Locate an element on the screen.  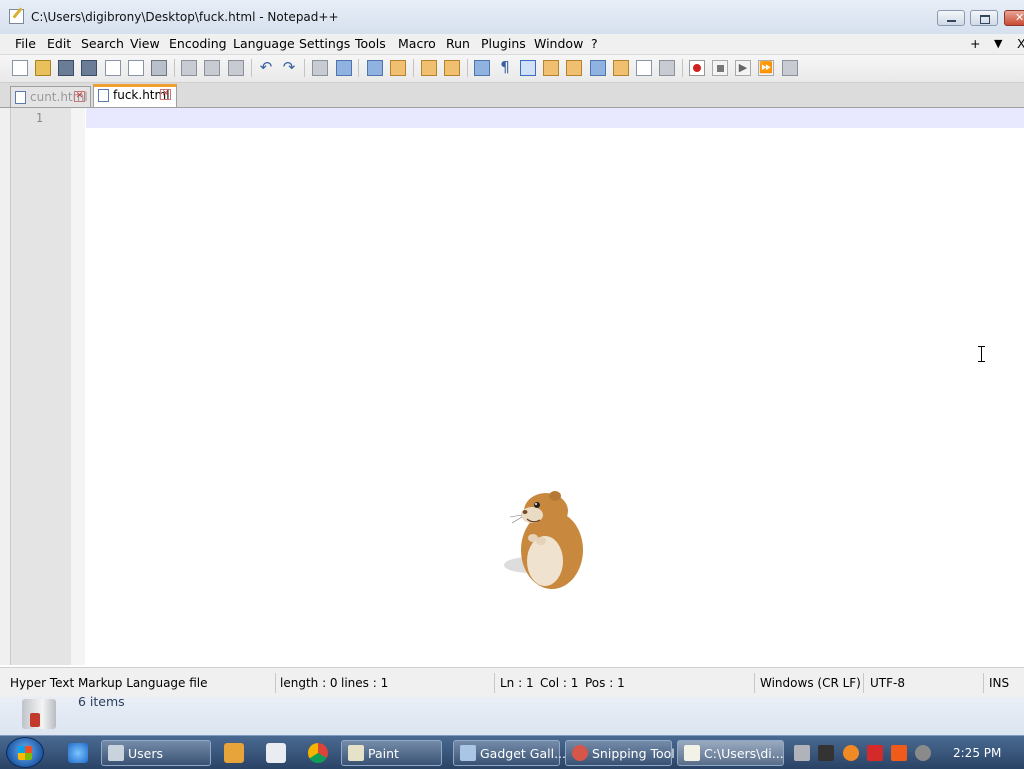
taskbar-clock: 2:25 PM is located at coordinates (977, 753).